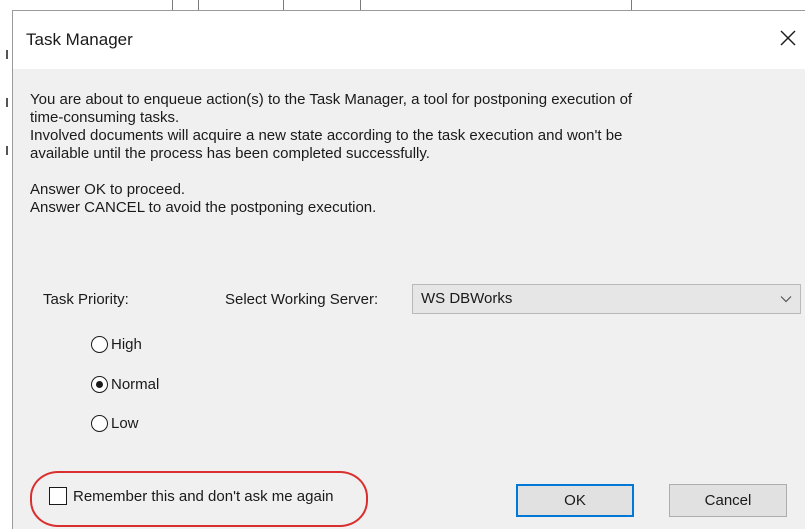 The width and height of the screenshot is (805, 529). I want to click on ok-button: OK, so click(575, 500).